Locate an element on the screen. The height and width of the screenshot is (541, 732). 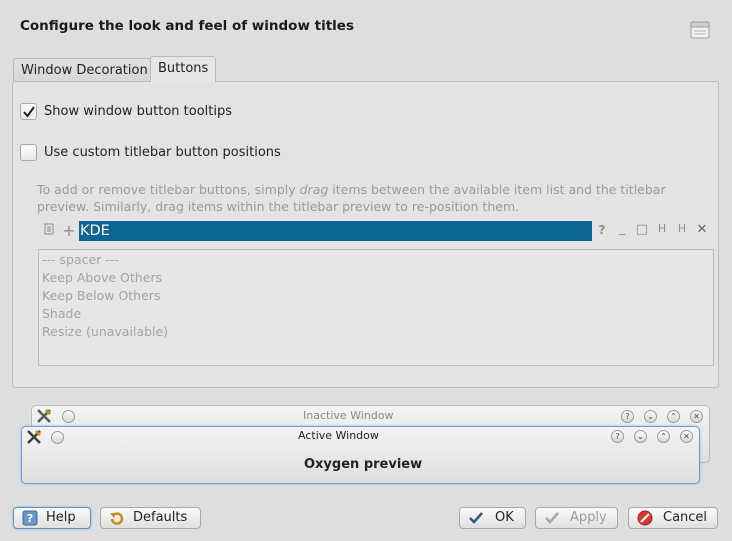
active-window-title: Active Window is located at coordinates (338, 435).